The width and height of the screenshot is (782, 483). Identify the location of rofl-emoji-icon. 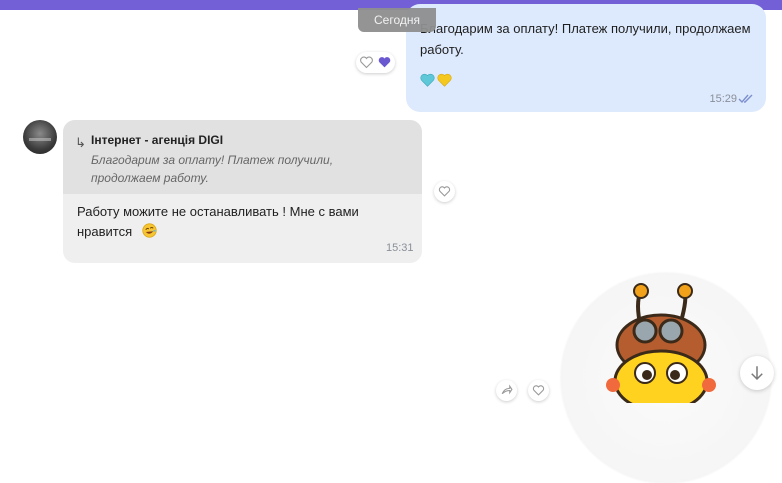
(149, 230).